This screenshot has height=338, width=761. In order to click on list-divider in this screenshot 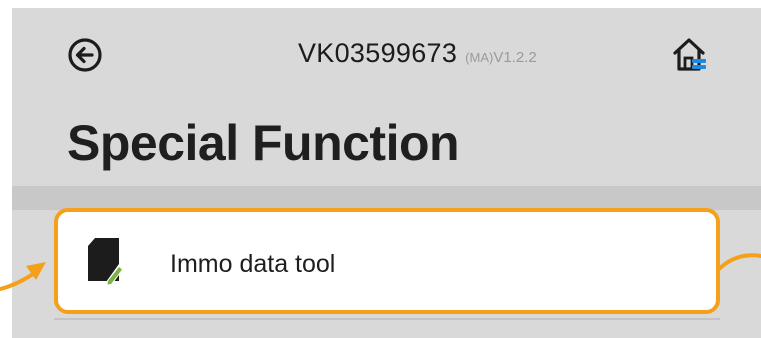, I will do `click(387, 319)`.